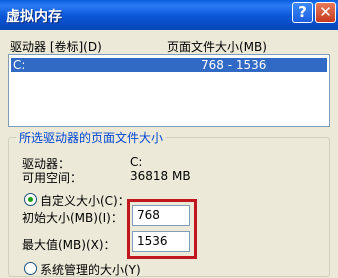 Image resolution: width=338 pixels, height=278 pixels. What do you see at coordinates (34, 17) in the screenshot?
I see `window-title: 虚拟内存` at bounding box center [34, 17].